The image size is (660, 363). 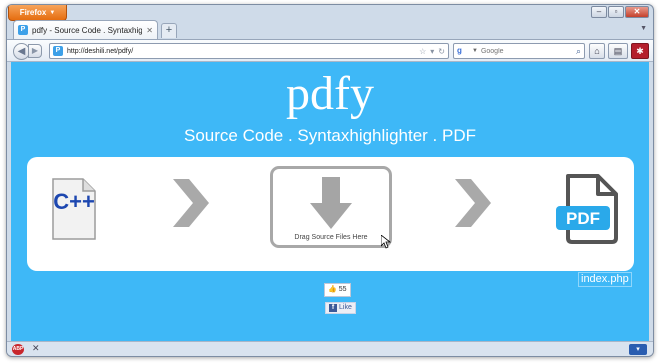 I want to click on pdf-file-icon: PDF, so click(x=587, y=209).